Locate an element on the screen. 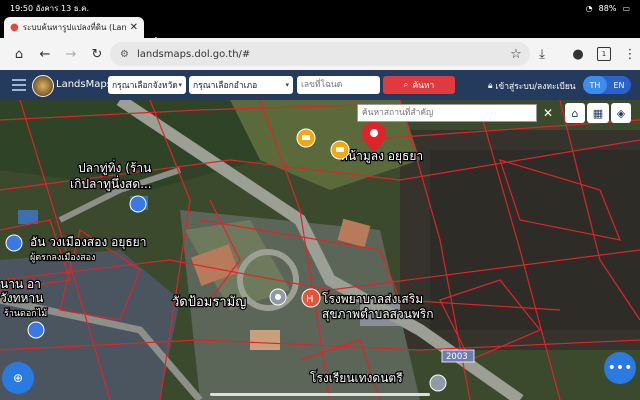 The height and width of the screenshot is (400, 640). address-bar: ⚙ landsmaps.dol.go.th/# is located at coordinates (320, 54).